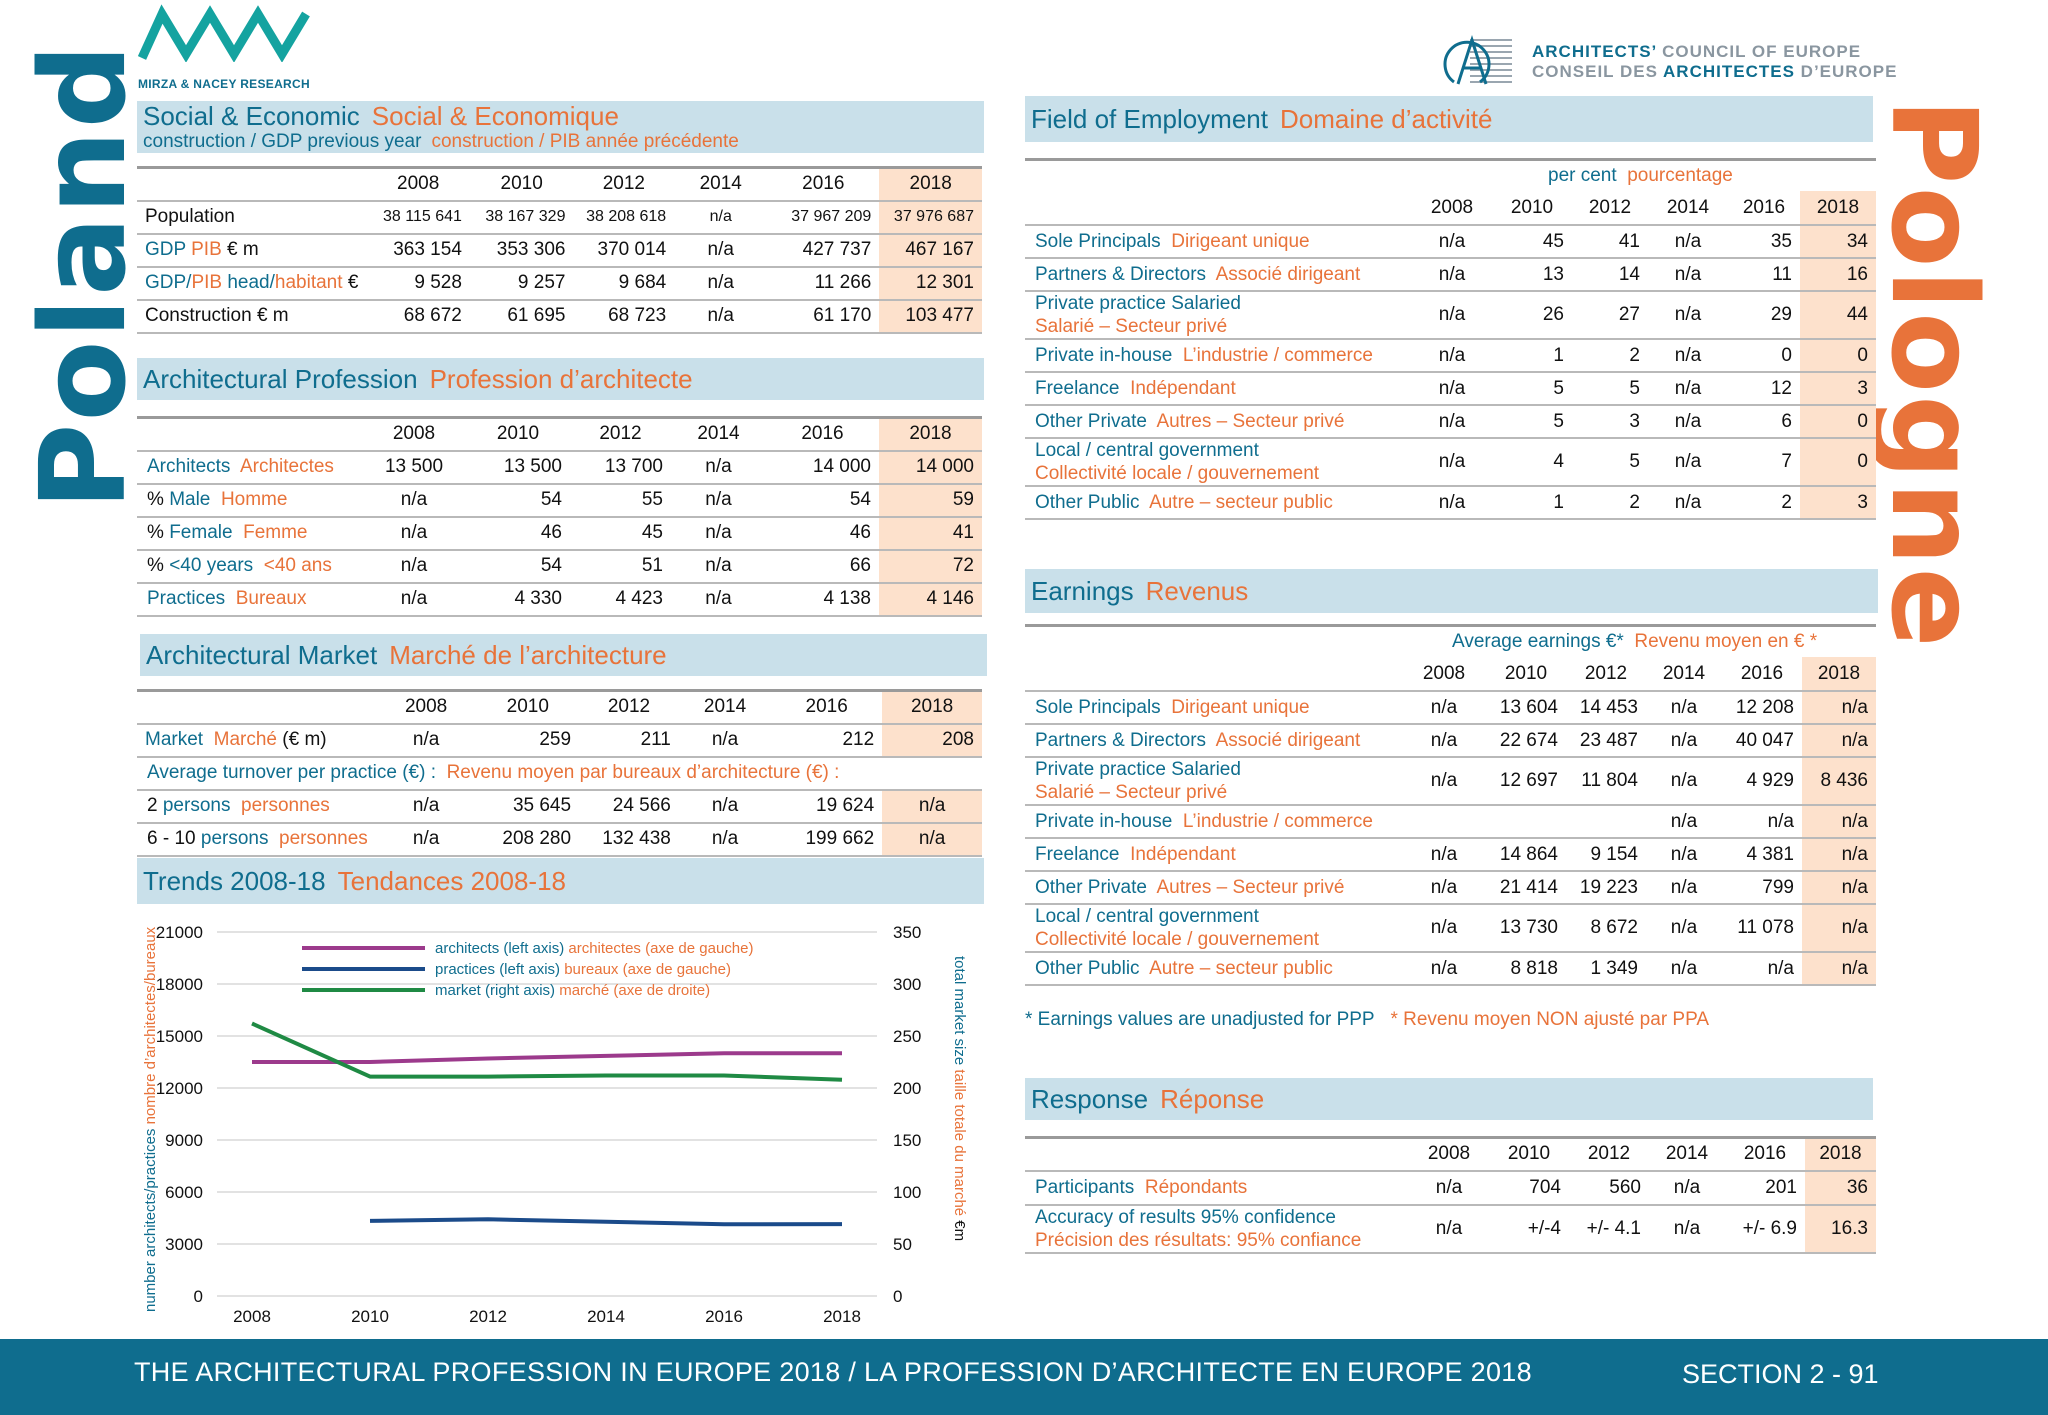 The height and width of the screenshot is (1415, 2048). Describe the element at coordinates (1288, 274) in the screenshot. I see `label-fr: Associé dirigeant` at that location.